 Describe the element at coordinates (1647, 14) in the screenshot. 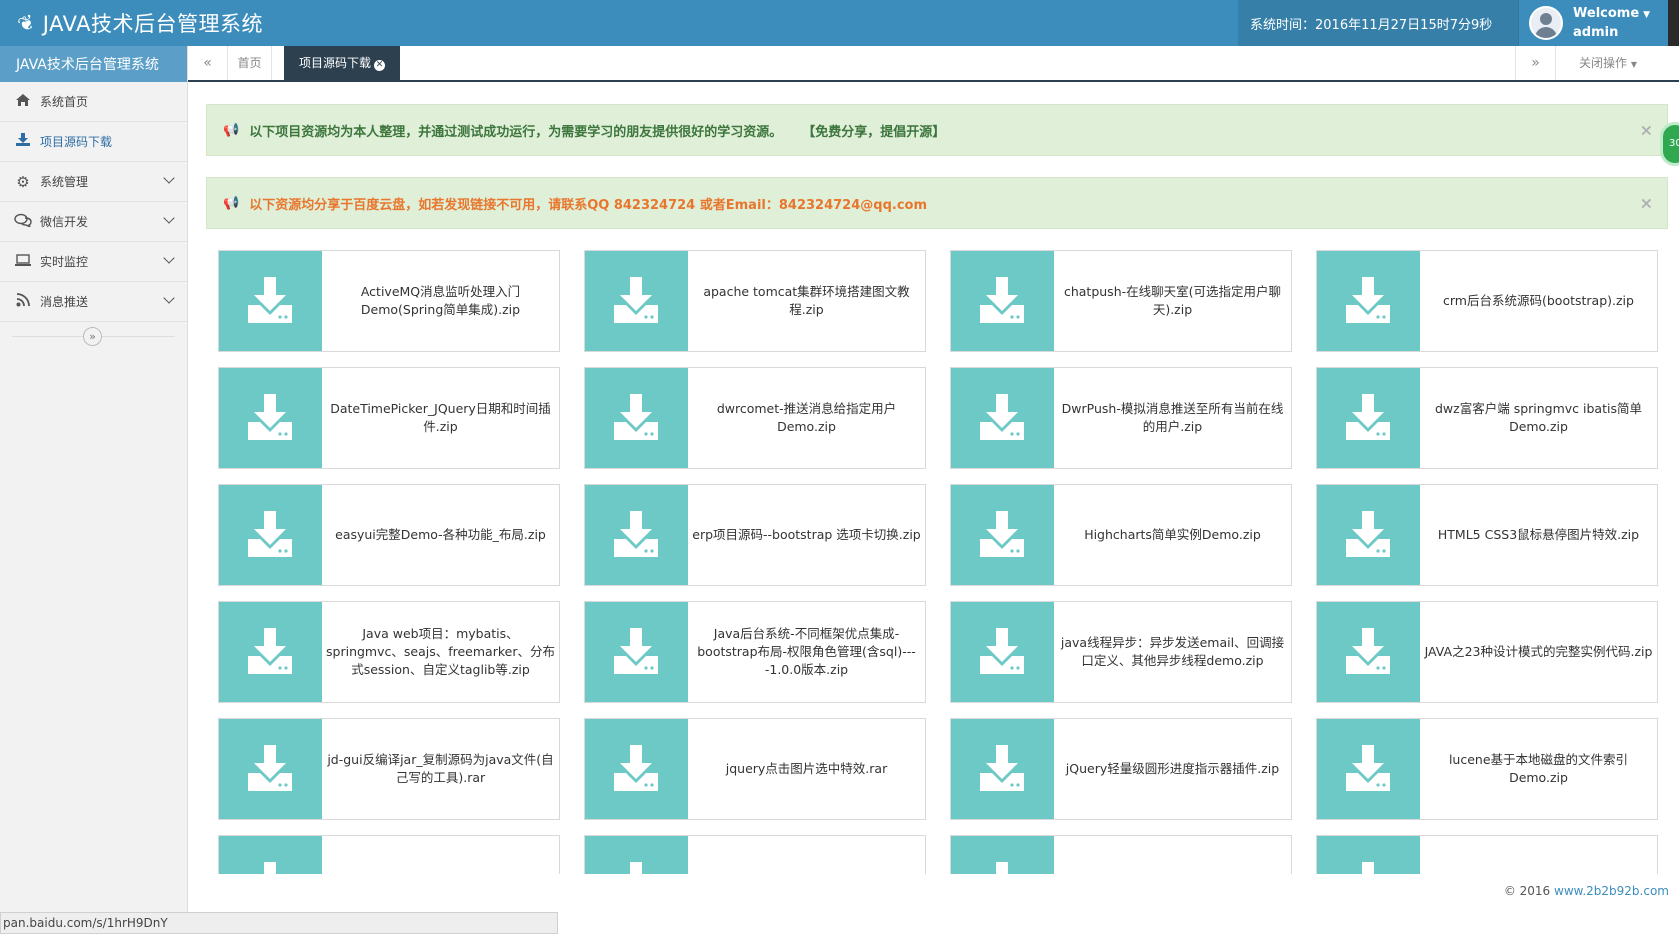

I see `caret-down-icon: ▼` at that location.